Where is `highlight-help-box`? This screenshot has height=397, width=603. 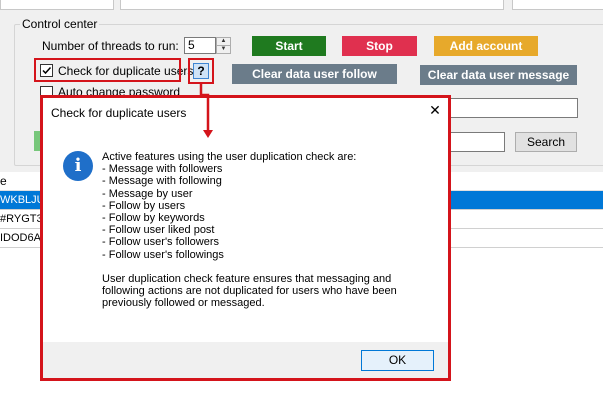 highlight-help-box is located at coordinates (201, 71).